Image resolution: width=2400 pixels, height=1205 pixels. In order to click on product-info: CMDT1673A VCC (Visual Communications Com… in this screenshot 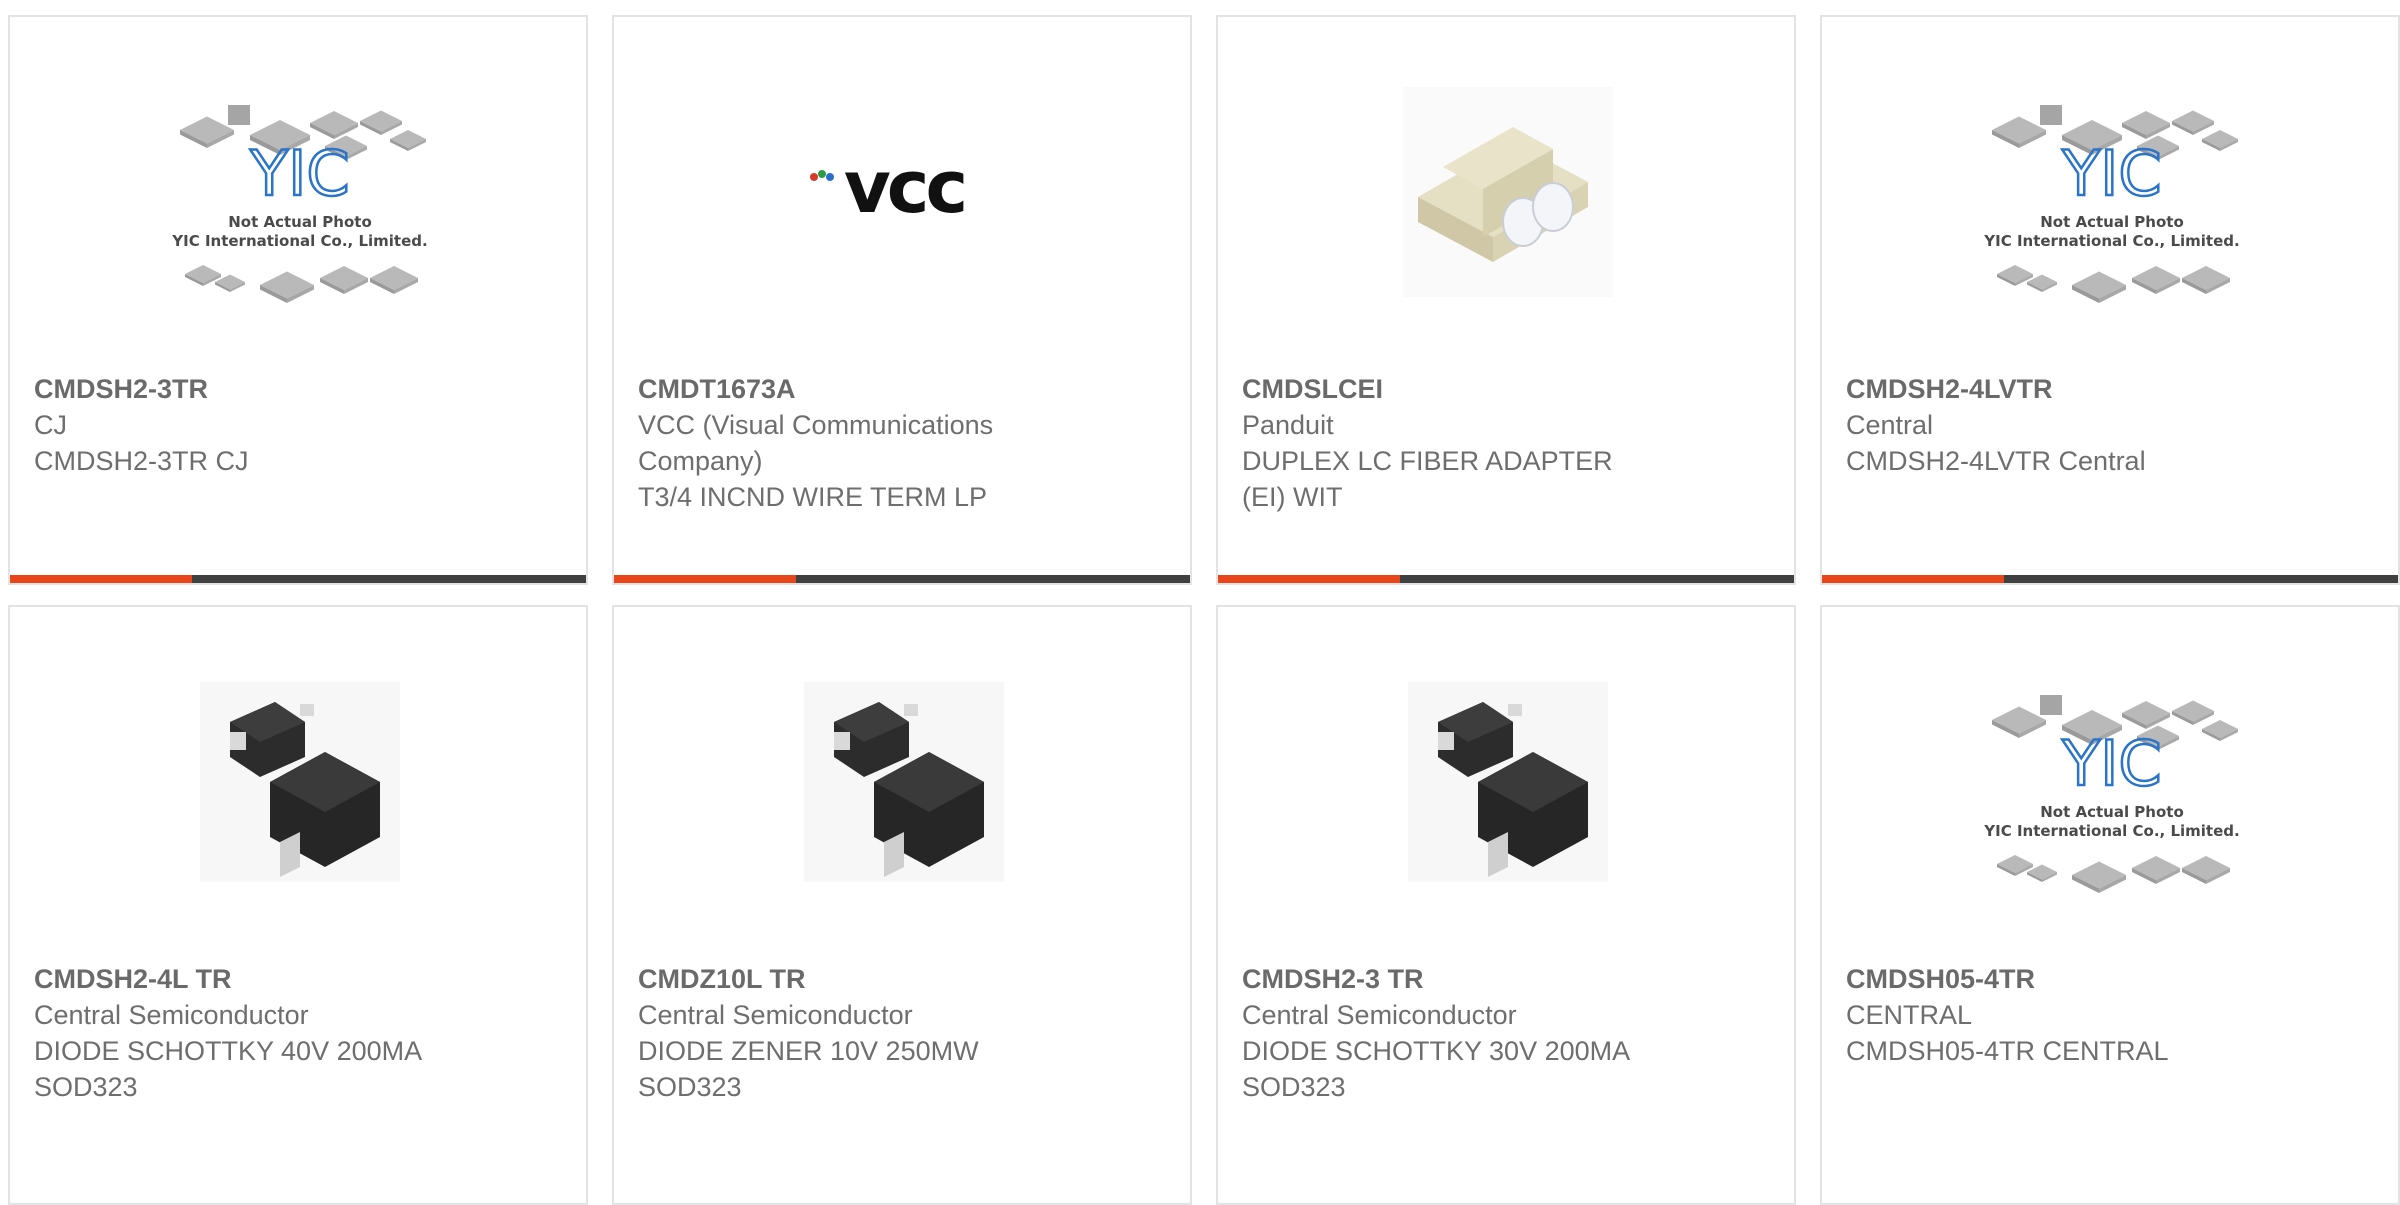, I will do `click(902, 443)`.